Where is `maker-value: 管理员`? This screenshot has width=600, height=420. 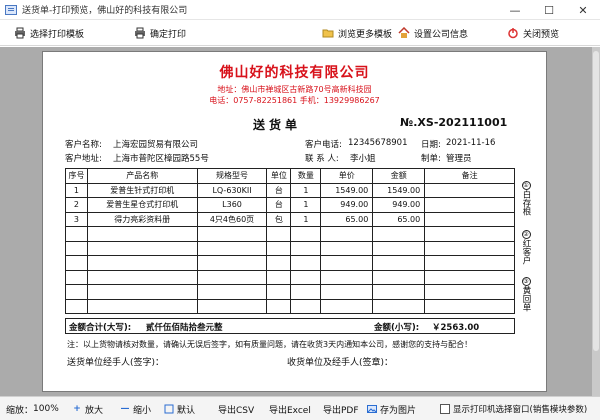 maker-value: 管理员 is located at coordinates (459, 159).